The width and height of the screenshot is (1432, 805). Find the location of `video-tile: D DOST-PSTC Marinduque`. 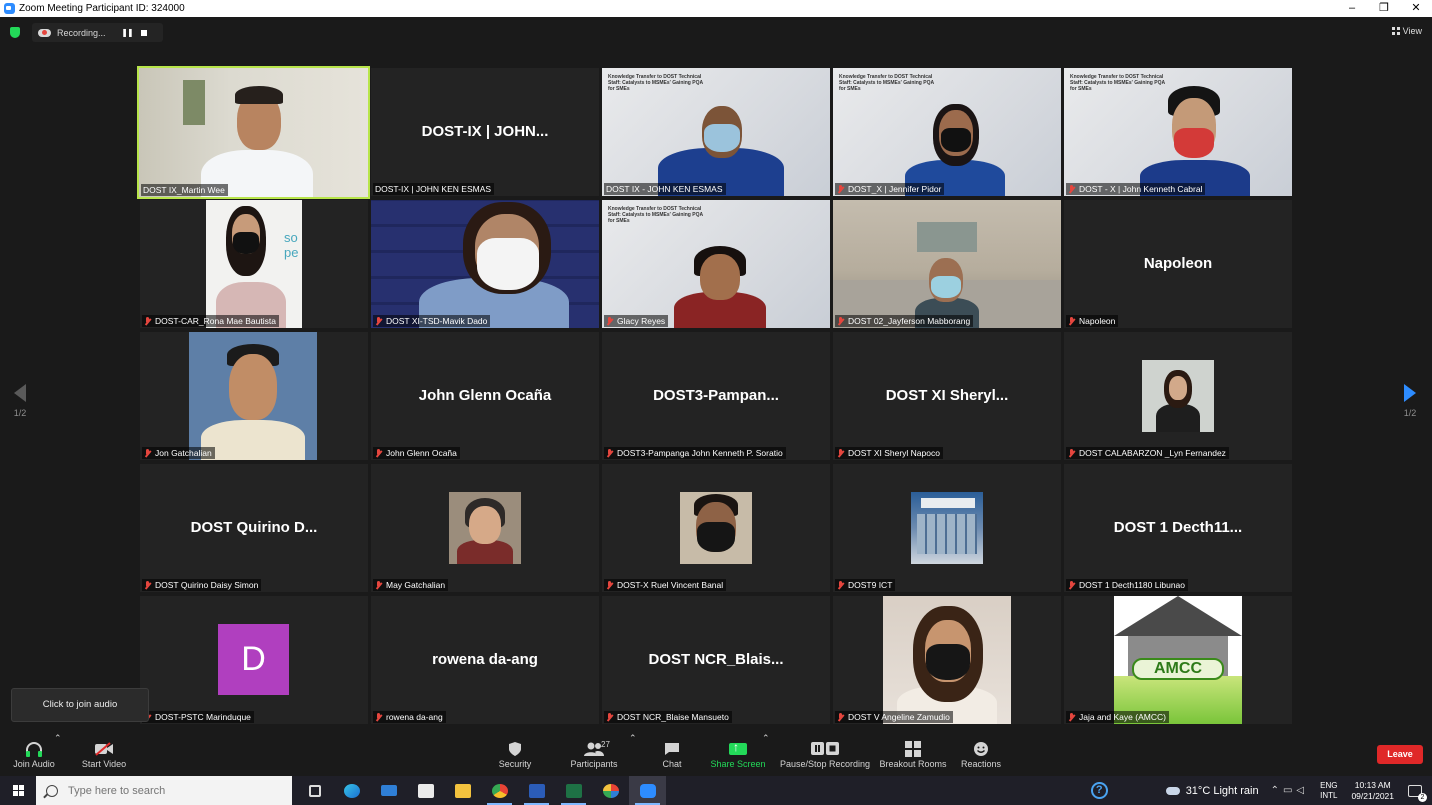

video-tile: D DOST-PSTC Marinduque is located at coordinates (254, 660).